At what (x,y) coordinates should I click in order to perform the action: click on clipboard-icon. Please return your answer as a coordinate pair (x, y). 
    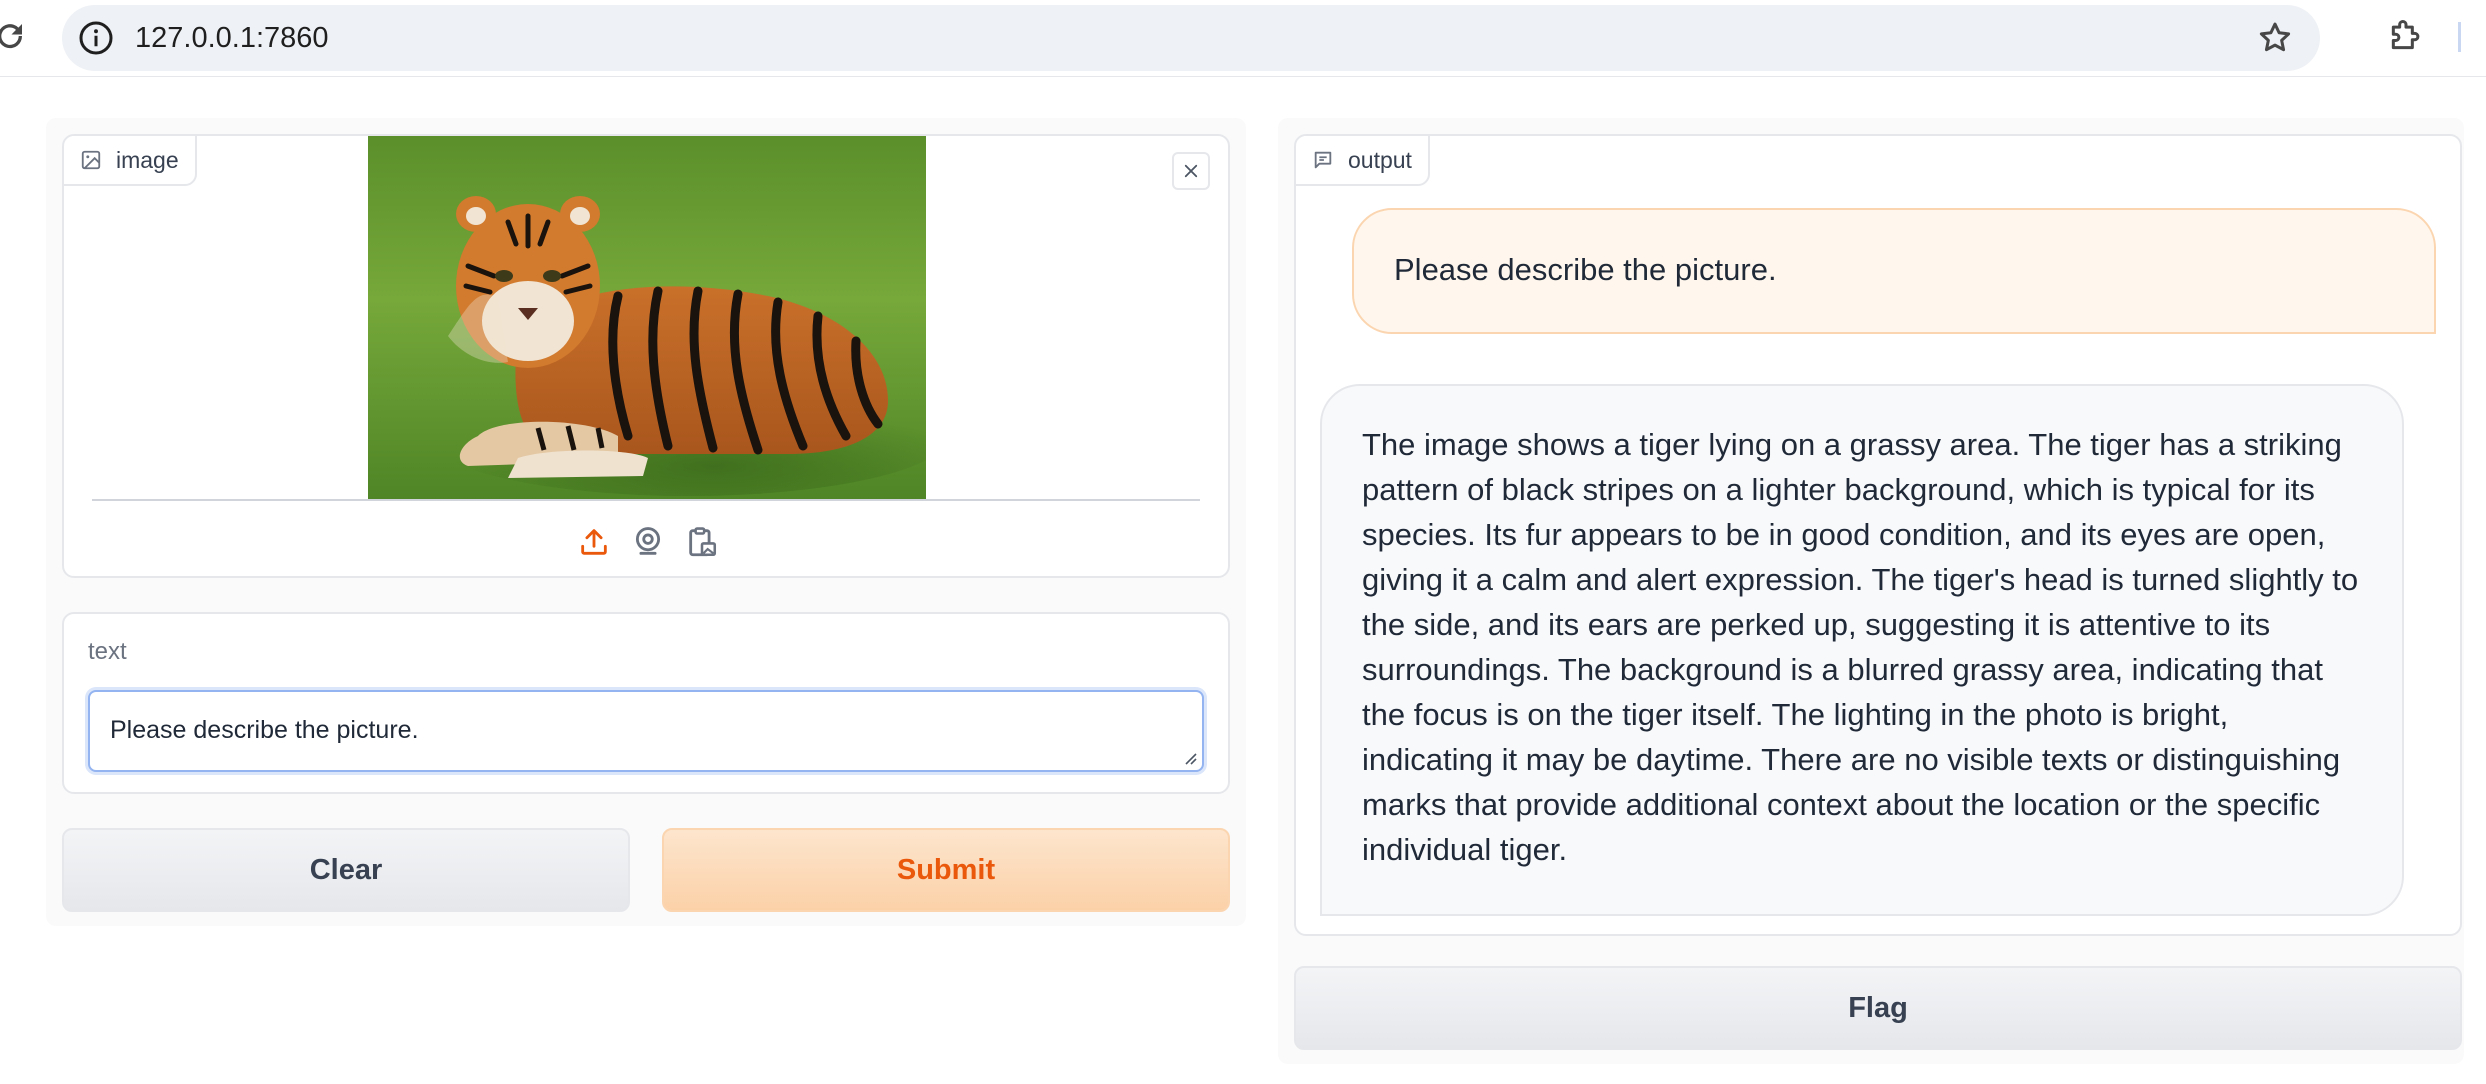
    Looking at the image, I should click on (703, 542).